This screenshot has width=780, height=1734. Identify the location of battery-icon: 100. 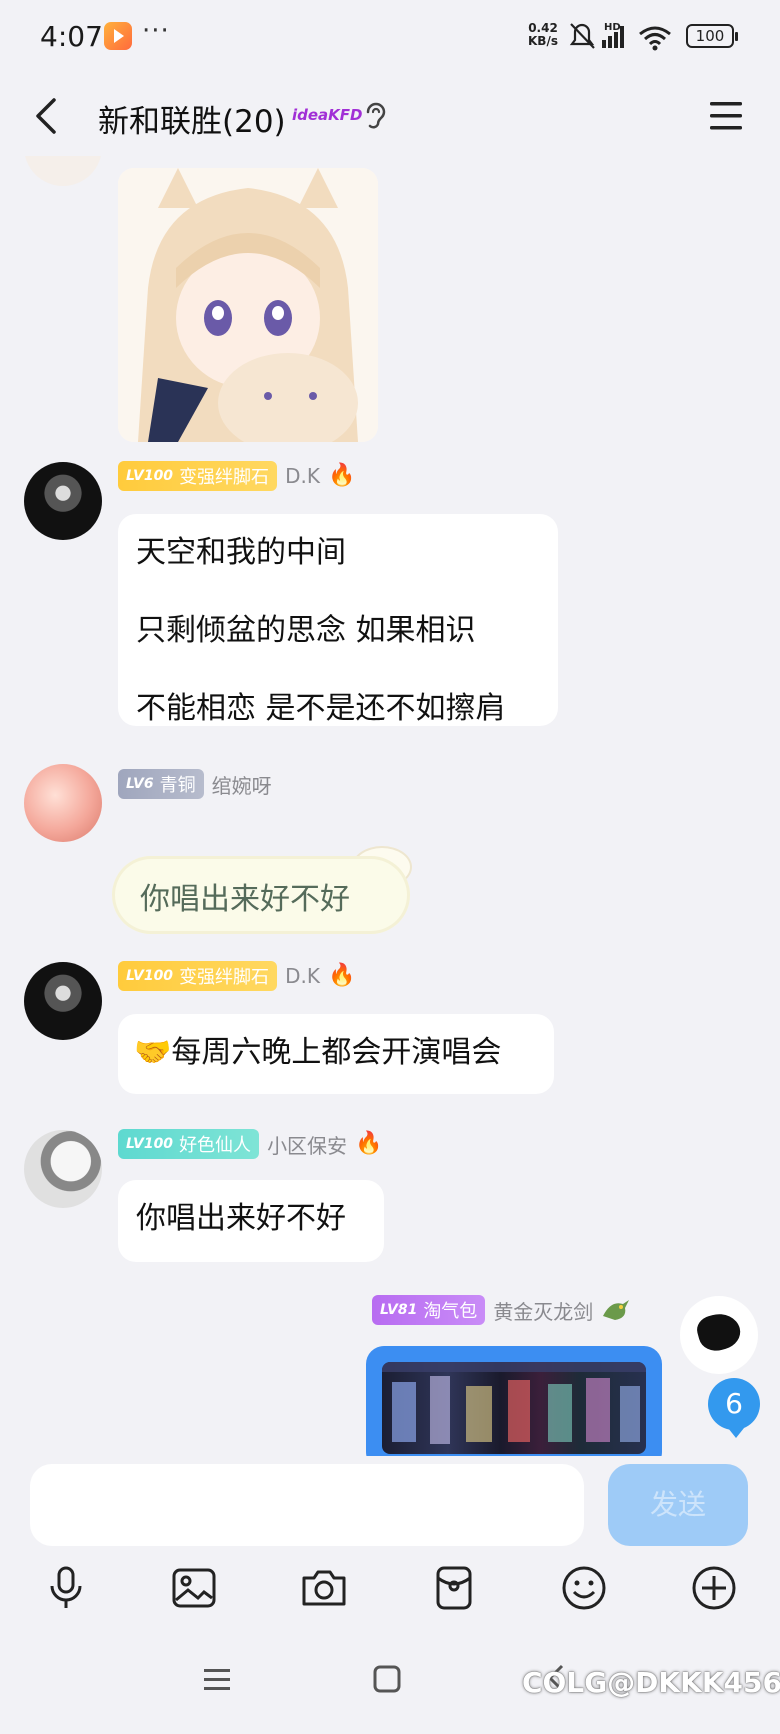
(712, 36).